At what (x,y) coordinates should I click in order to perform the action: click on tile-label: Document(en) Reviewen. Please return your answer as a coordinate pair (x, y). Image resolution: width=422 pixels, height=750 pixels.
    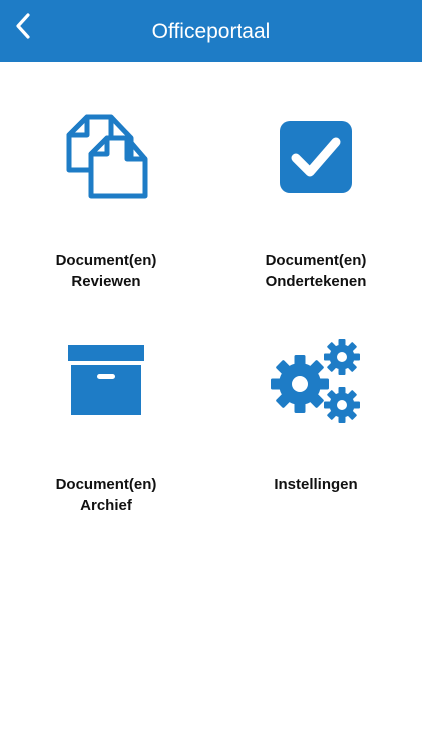
    Looking at the image, I should click on (106, 271).